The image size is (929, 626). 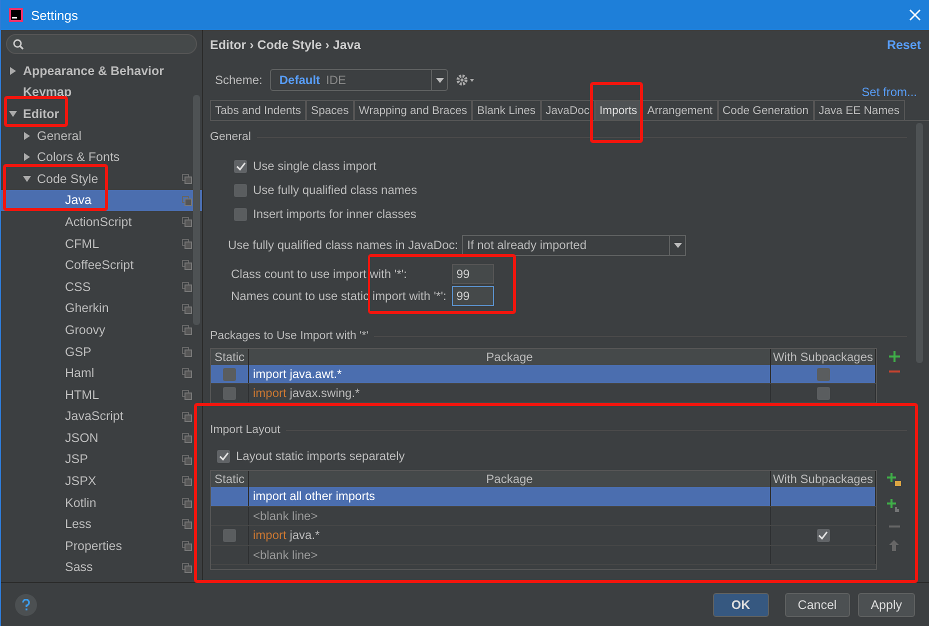 I want to click on tree-item: Haml, so click(x=101, y=373).